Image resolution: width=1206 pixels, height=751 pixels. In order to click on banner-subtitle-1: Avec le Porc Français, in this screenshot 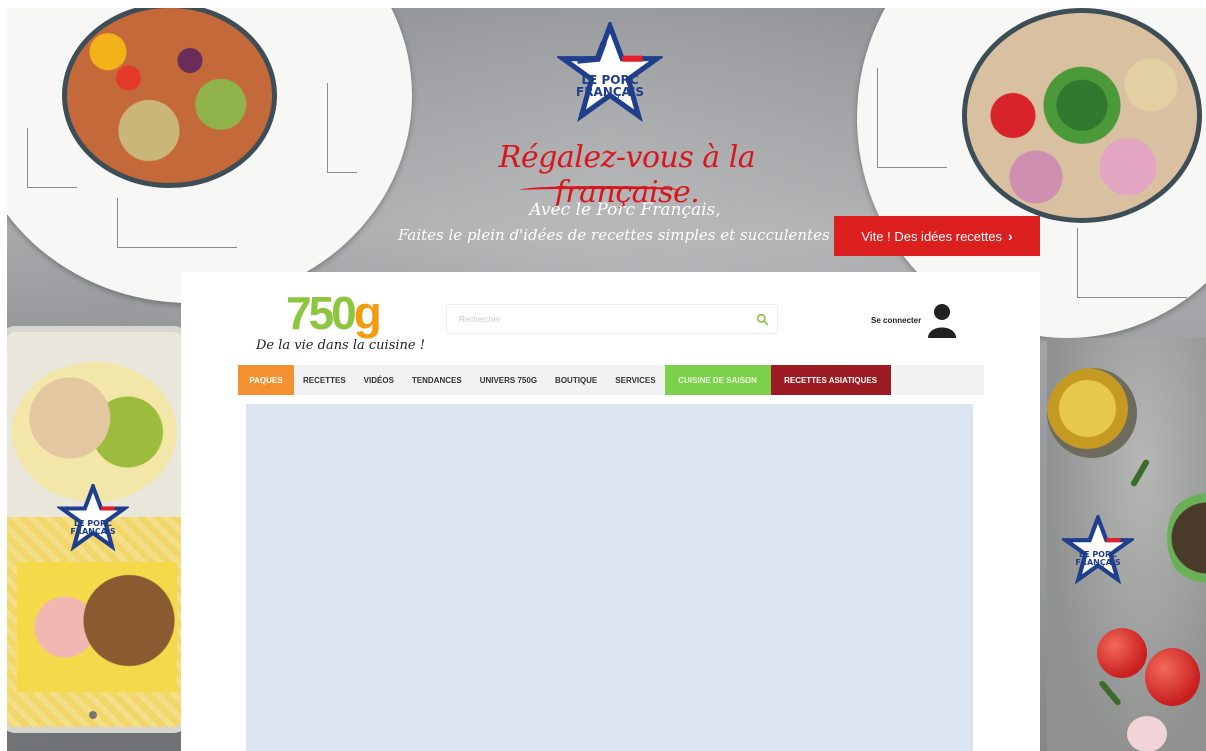, I will do `click(625, 210)`.